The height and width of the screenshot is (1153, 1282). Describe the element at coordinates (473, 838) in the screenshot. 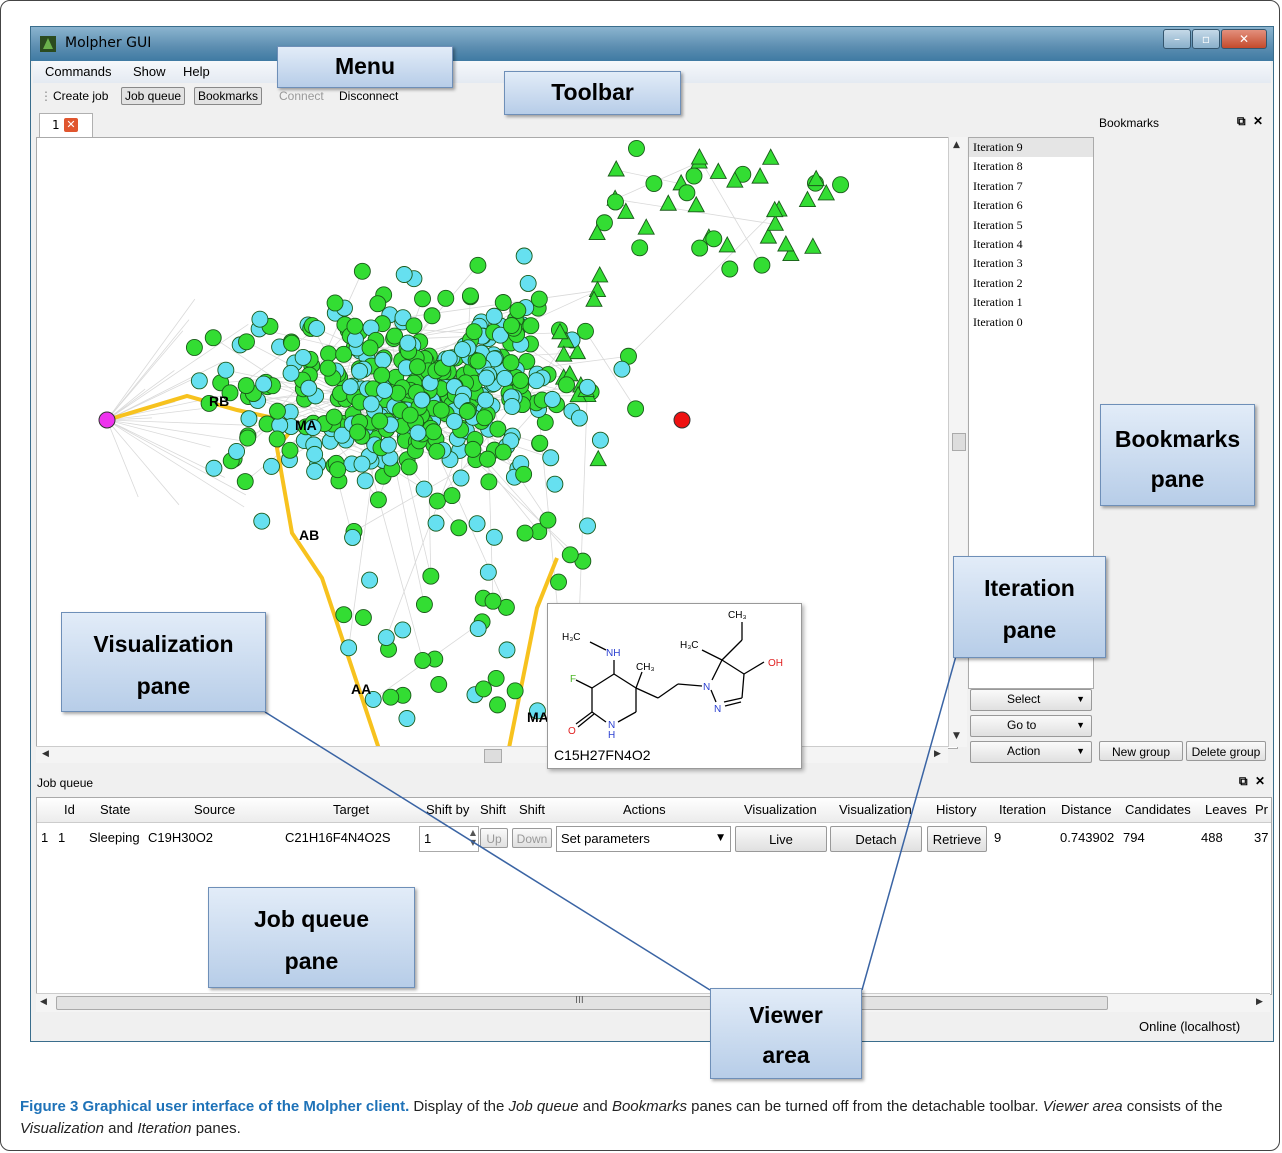

I see `spin-arrows-icon: ▲ ▼` at that location.